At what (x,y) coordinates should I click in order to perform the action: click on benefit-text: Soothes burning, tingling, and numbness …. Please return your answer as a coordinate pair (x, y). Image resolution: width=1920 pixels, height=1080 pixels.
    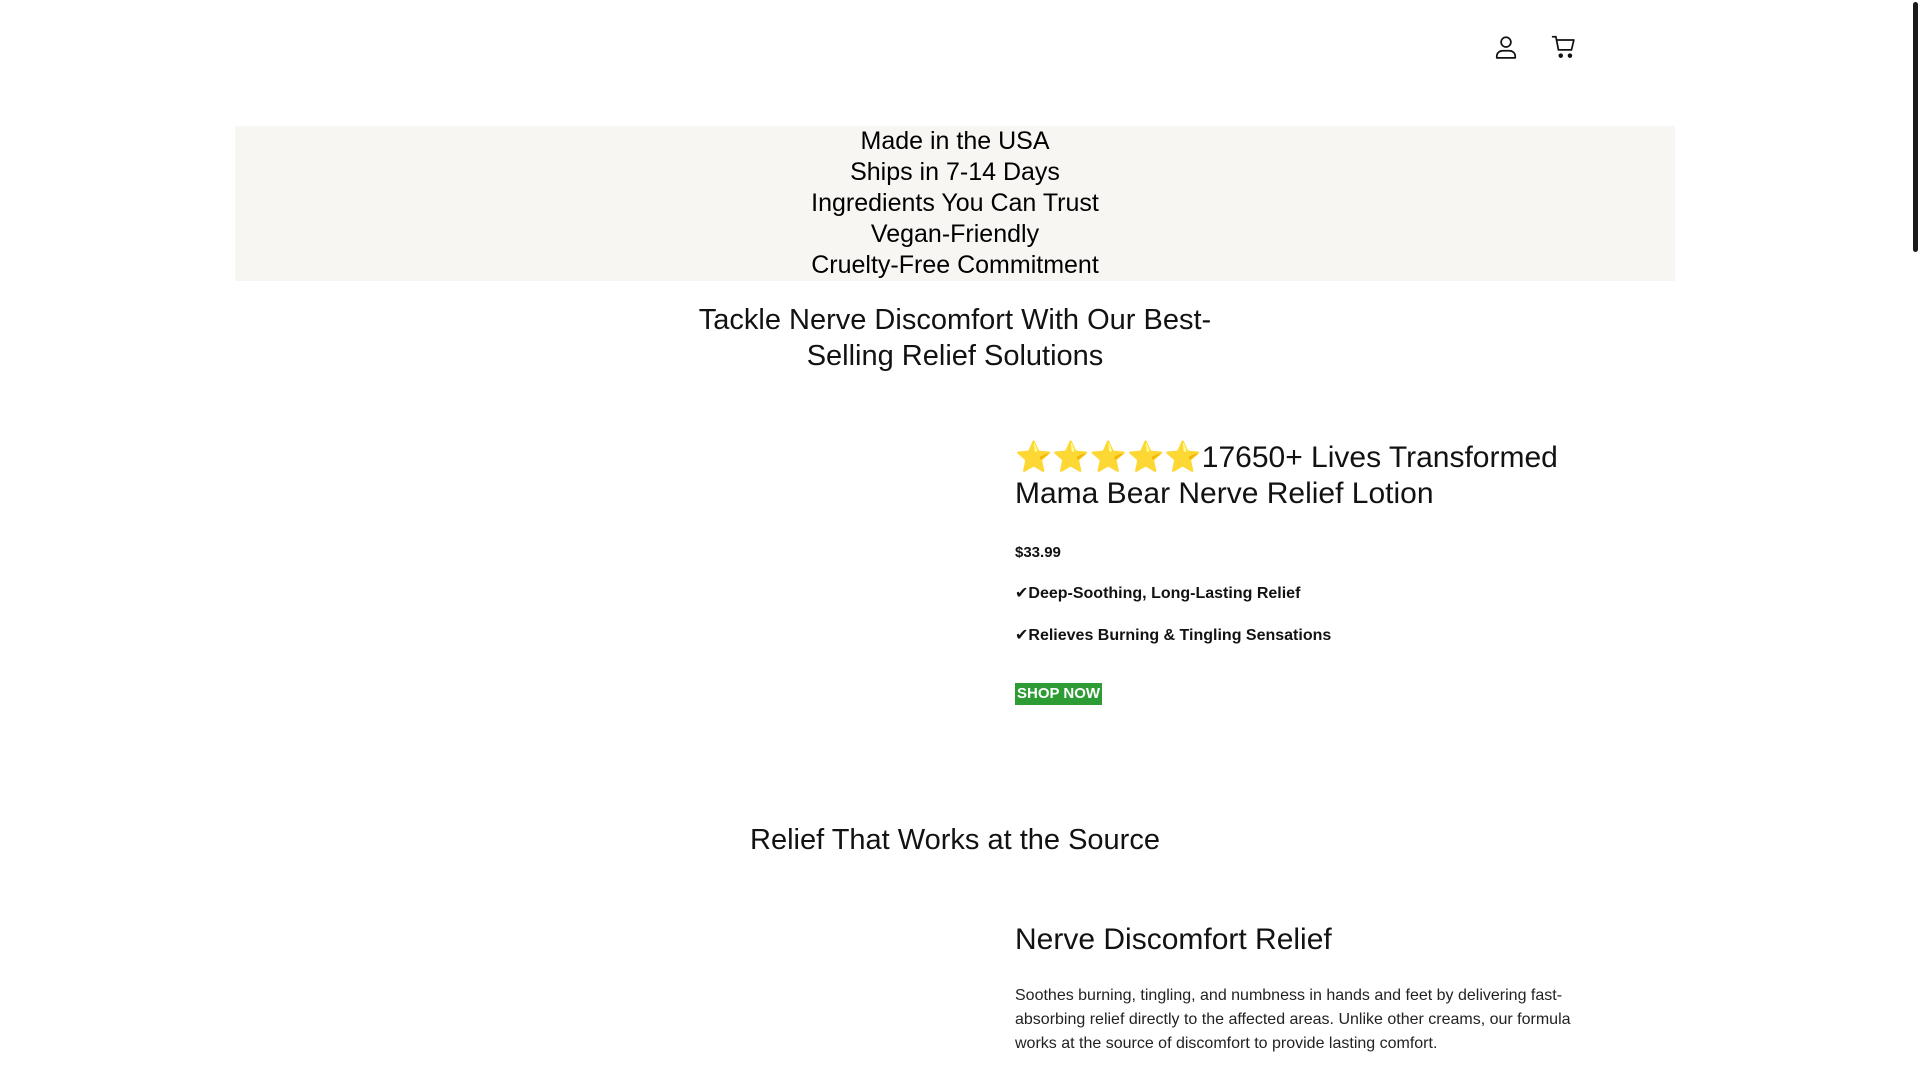
    Looking at the image, I should click on (1293, 1019).